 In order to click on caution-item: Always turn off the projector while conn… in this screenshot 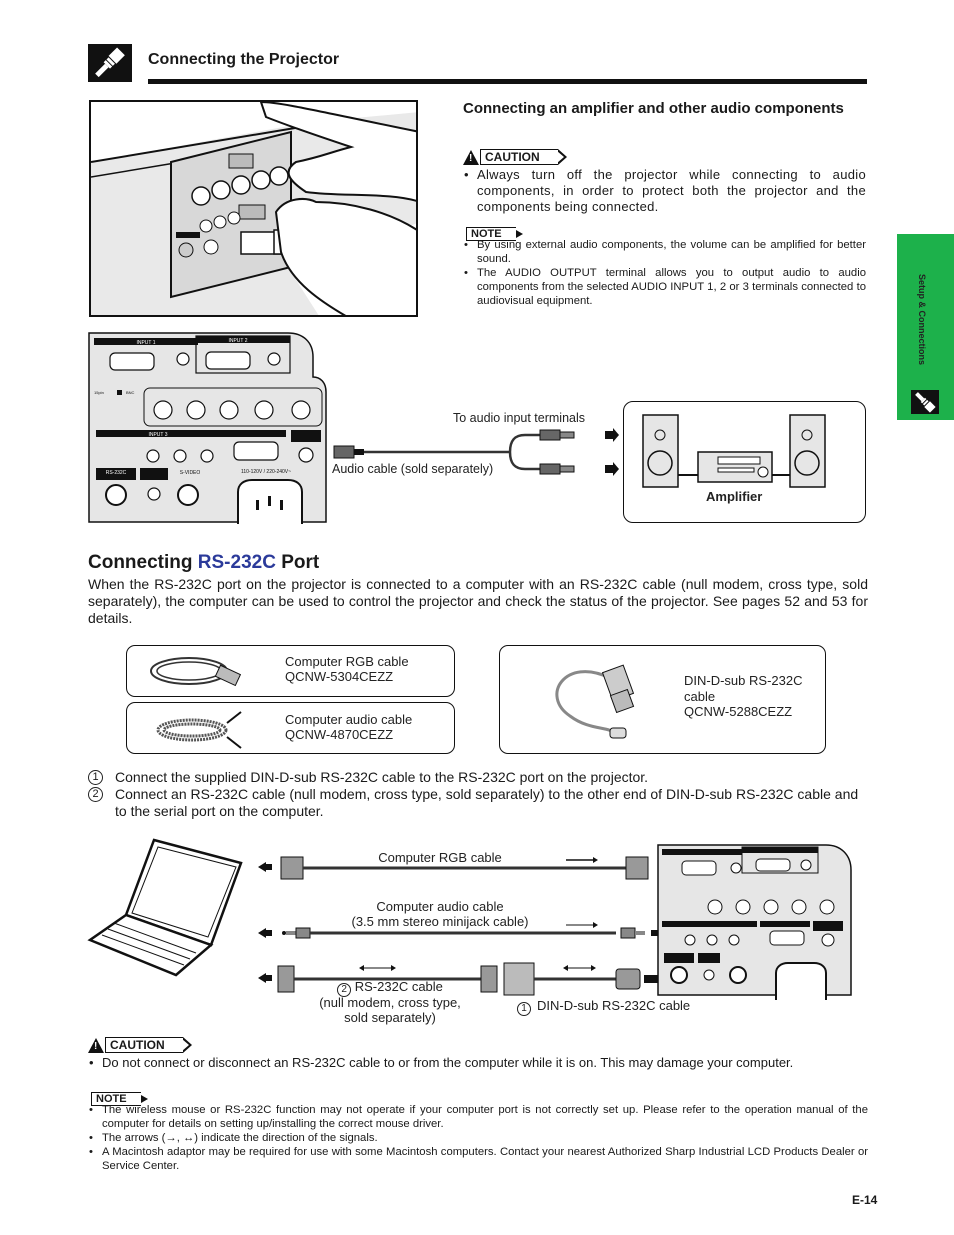, I will do `click(664, 191)`.